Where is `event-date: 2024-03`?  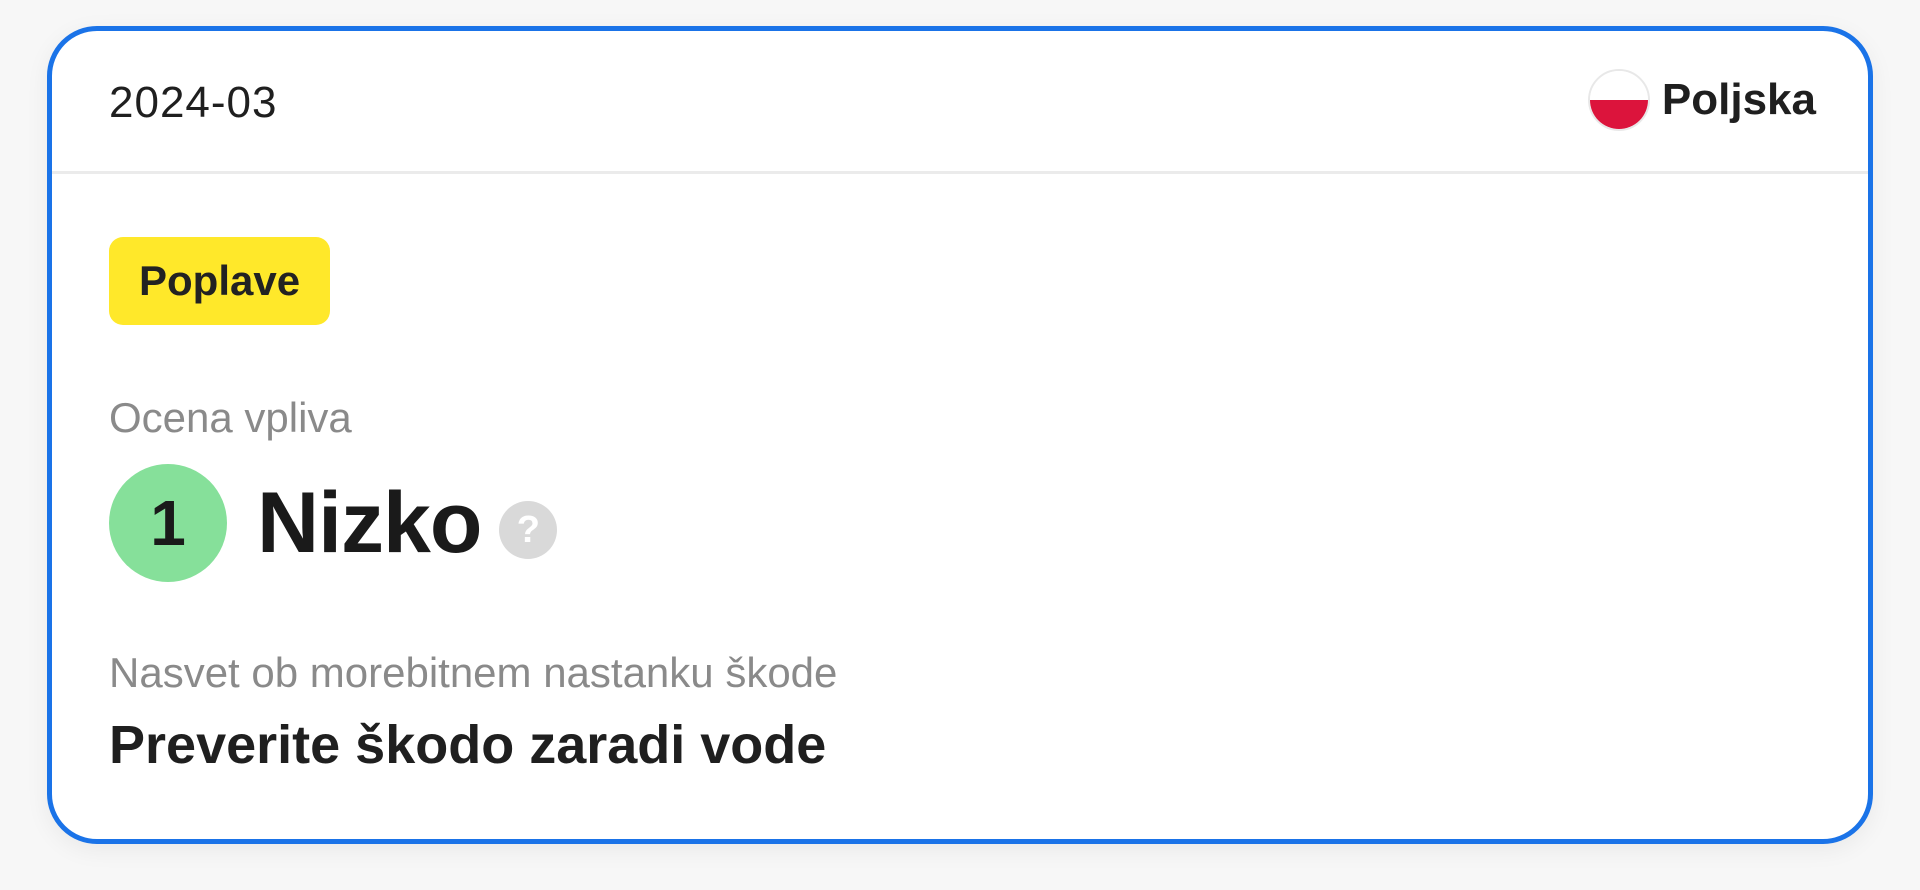
event-date: 2024-03 is located at coordinates (193, 102).